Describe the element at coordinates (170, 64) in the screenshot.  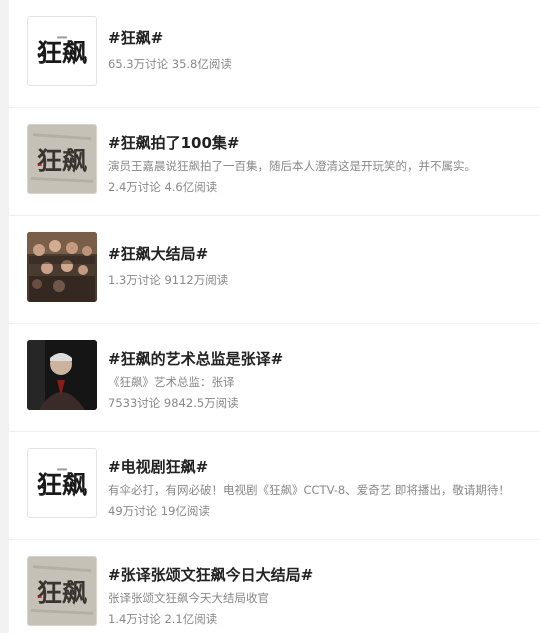
I see `topic-stats: 65.3万讨论 35.8亿阅读` at that location.